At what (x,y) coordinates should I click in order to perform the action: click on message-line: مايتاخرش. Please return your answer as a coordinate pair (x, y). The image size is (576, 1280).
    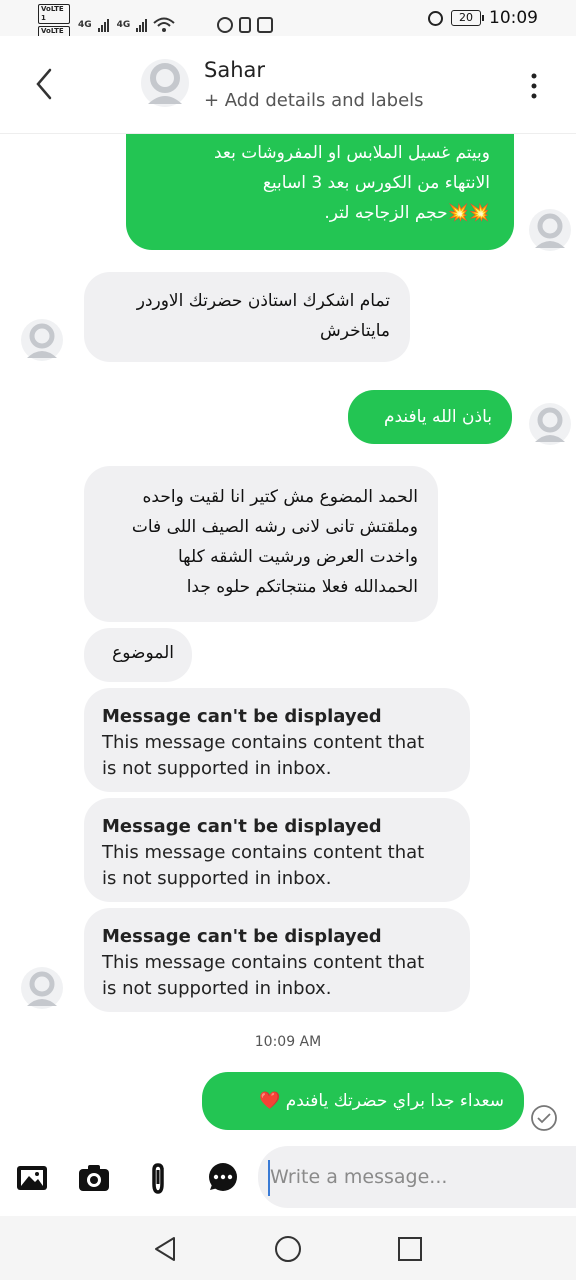
    Looking at the image, I should click on (355, 331).